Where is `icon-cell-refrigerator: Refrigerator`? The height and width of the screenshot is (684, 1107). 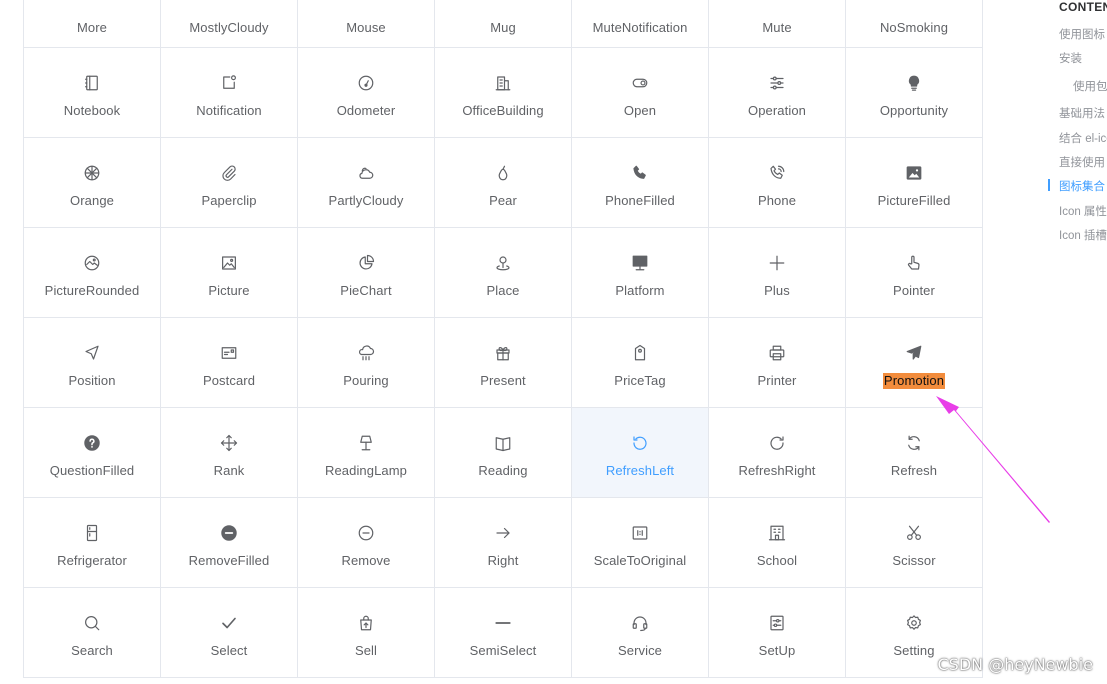 icon-cell-refrigerator: Refrigerator is located at coordinates (92, 543).